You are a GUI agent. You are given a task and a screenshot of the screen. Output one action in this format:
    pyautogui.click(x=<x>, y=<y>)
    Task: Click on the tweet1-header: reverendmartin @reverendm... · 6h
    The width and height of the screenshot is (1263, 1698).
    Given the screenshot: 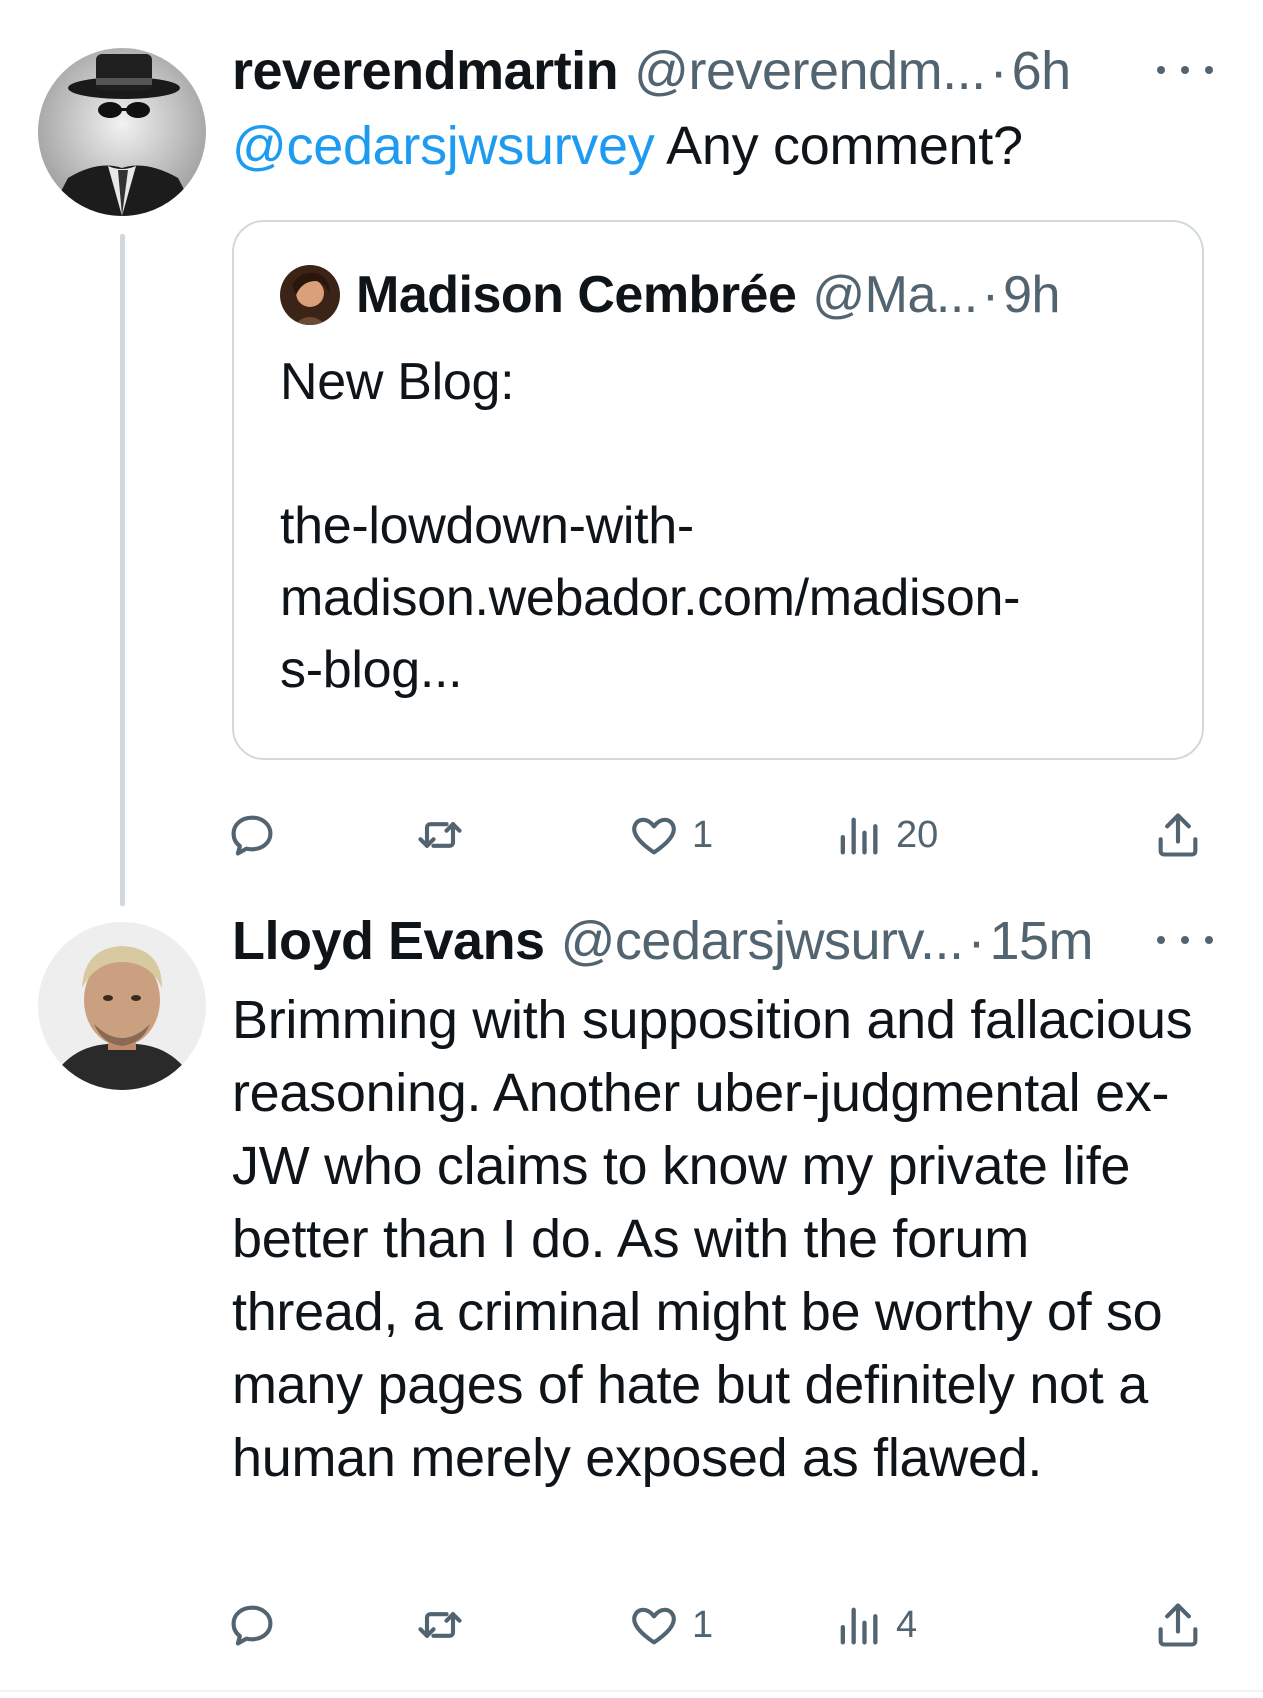 What is the action you would take?
    pyautogui.click(x=722, y=71)
    